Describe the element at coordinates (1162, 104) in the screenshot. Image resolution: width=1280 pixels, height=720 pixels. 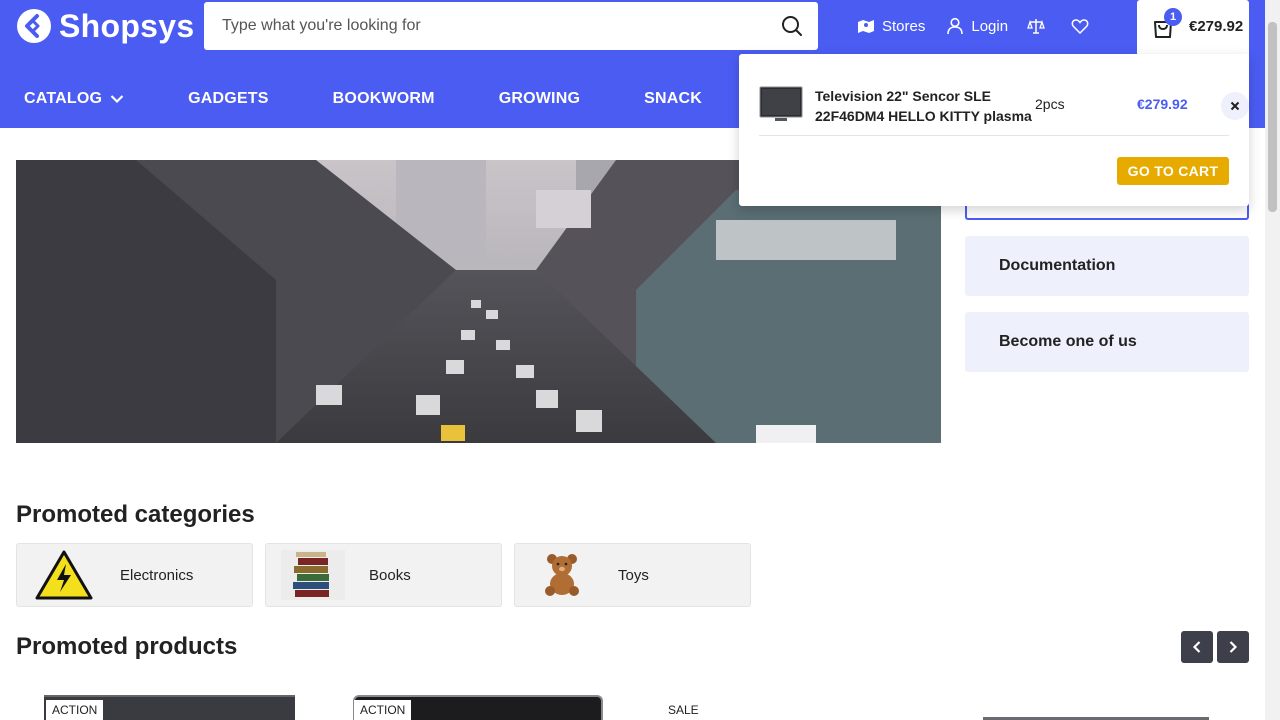
I see `cart-item-price: €279.92` at that location.